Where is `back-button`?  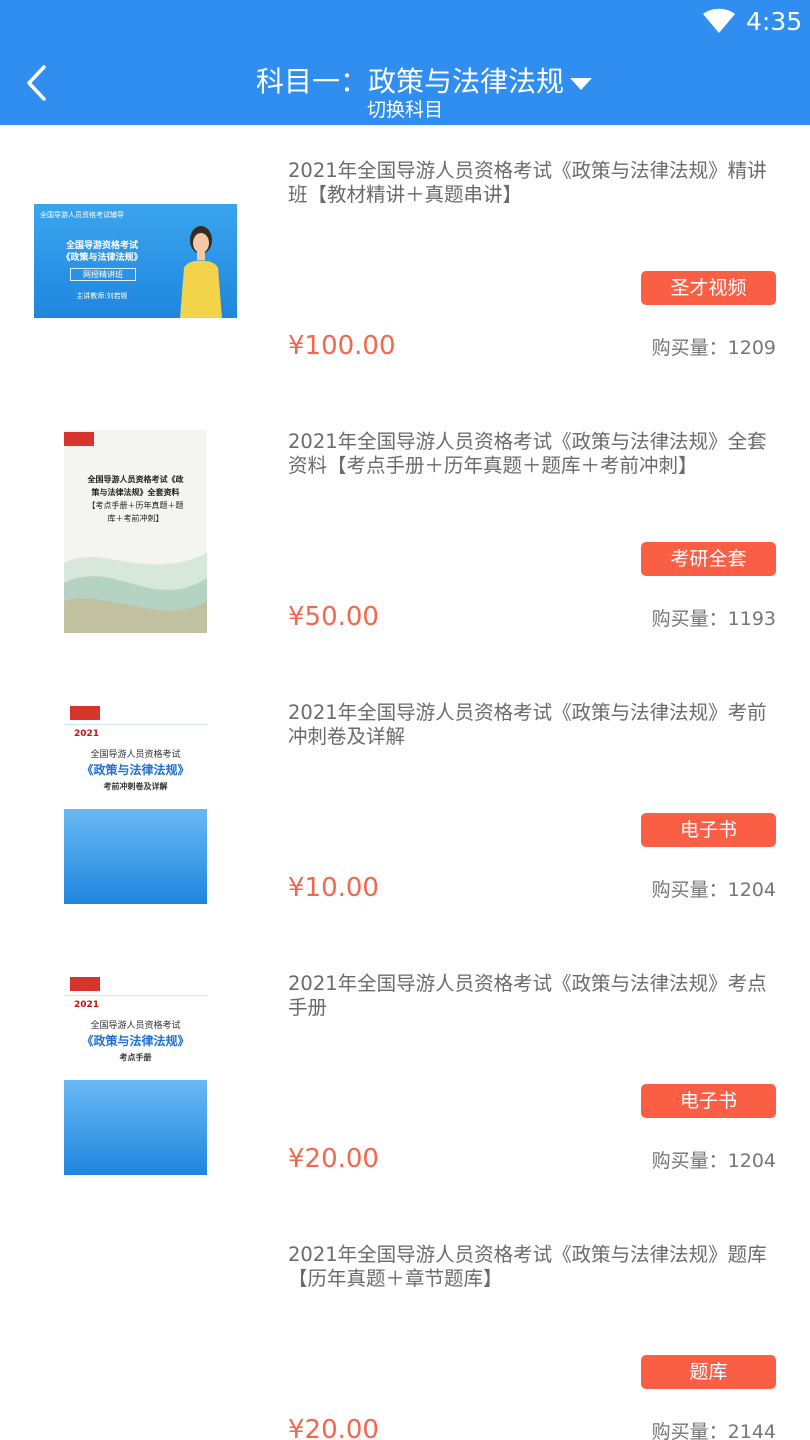 back-button is located at coordinates (39, 83).